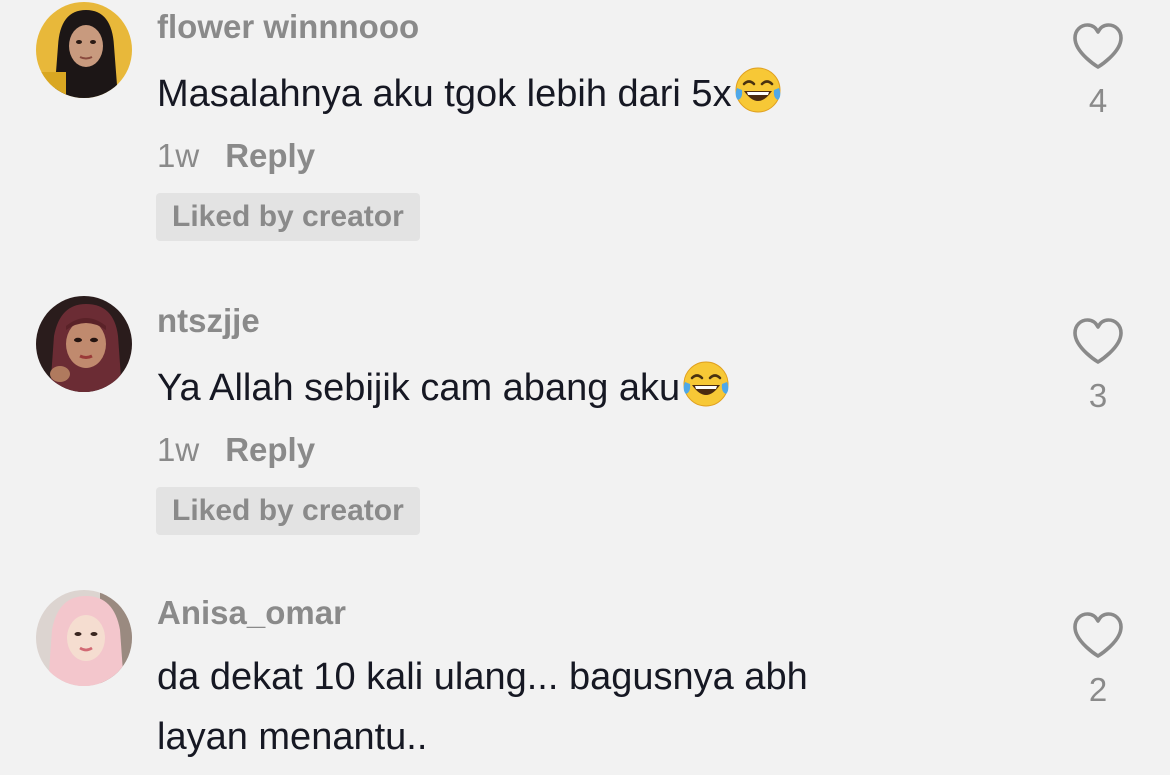 This screenshot has width=1170, height=775. Describe the element at coordinates (251, 613) in the screenshot. I see `comment-username: Anisa_omar` at that location.